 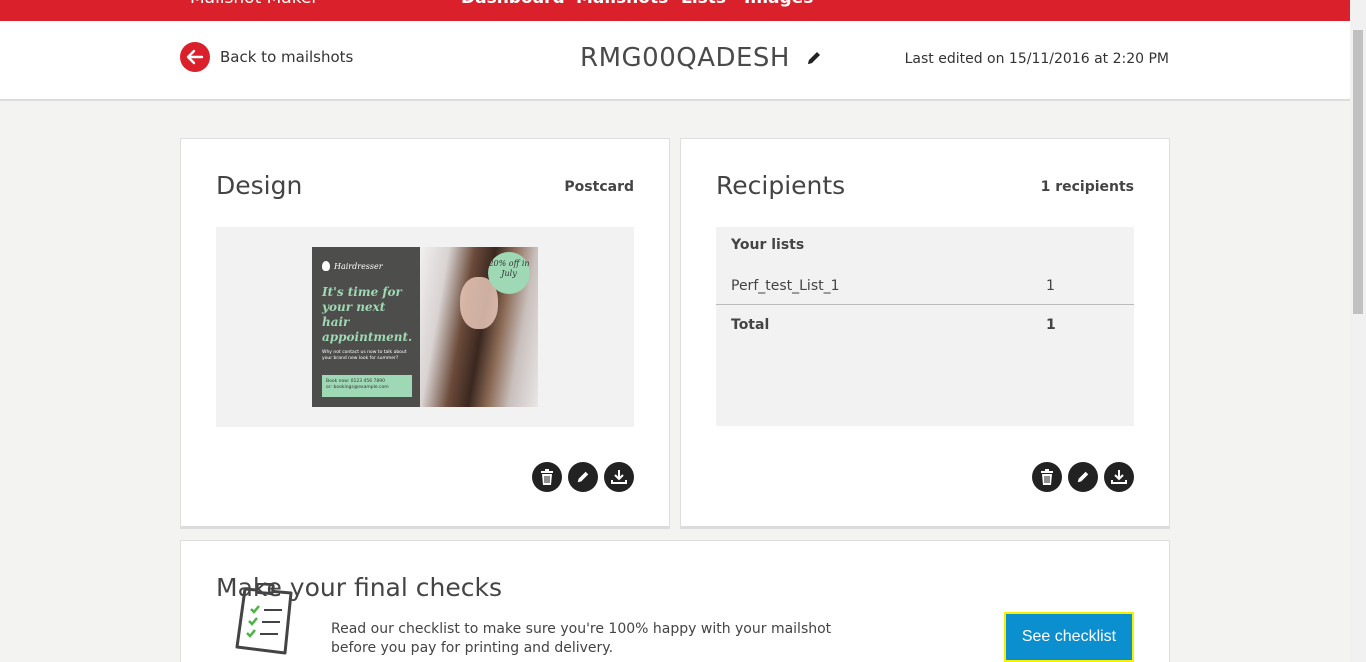 I want to click on edit-title-pencil-icon, so click(x=814, y=58).